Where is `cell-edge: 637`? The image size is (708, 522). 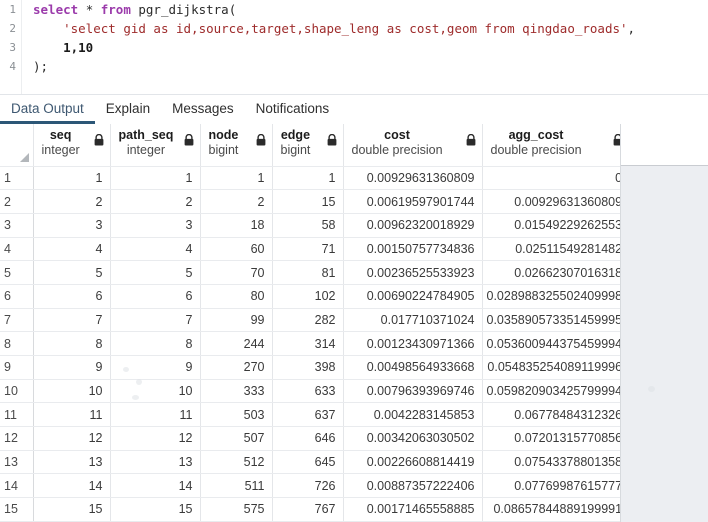 cell-edge: 637 is located at coordinates (308, 415).